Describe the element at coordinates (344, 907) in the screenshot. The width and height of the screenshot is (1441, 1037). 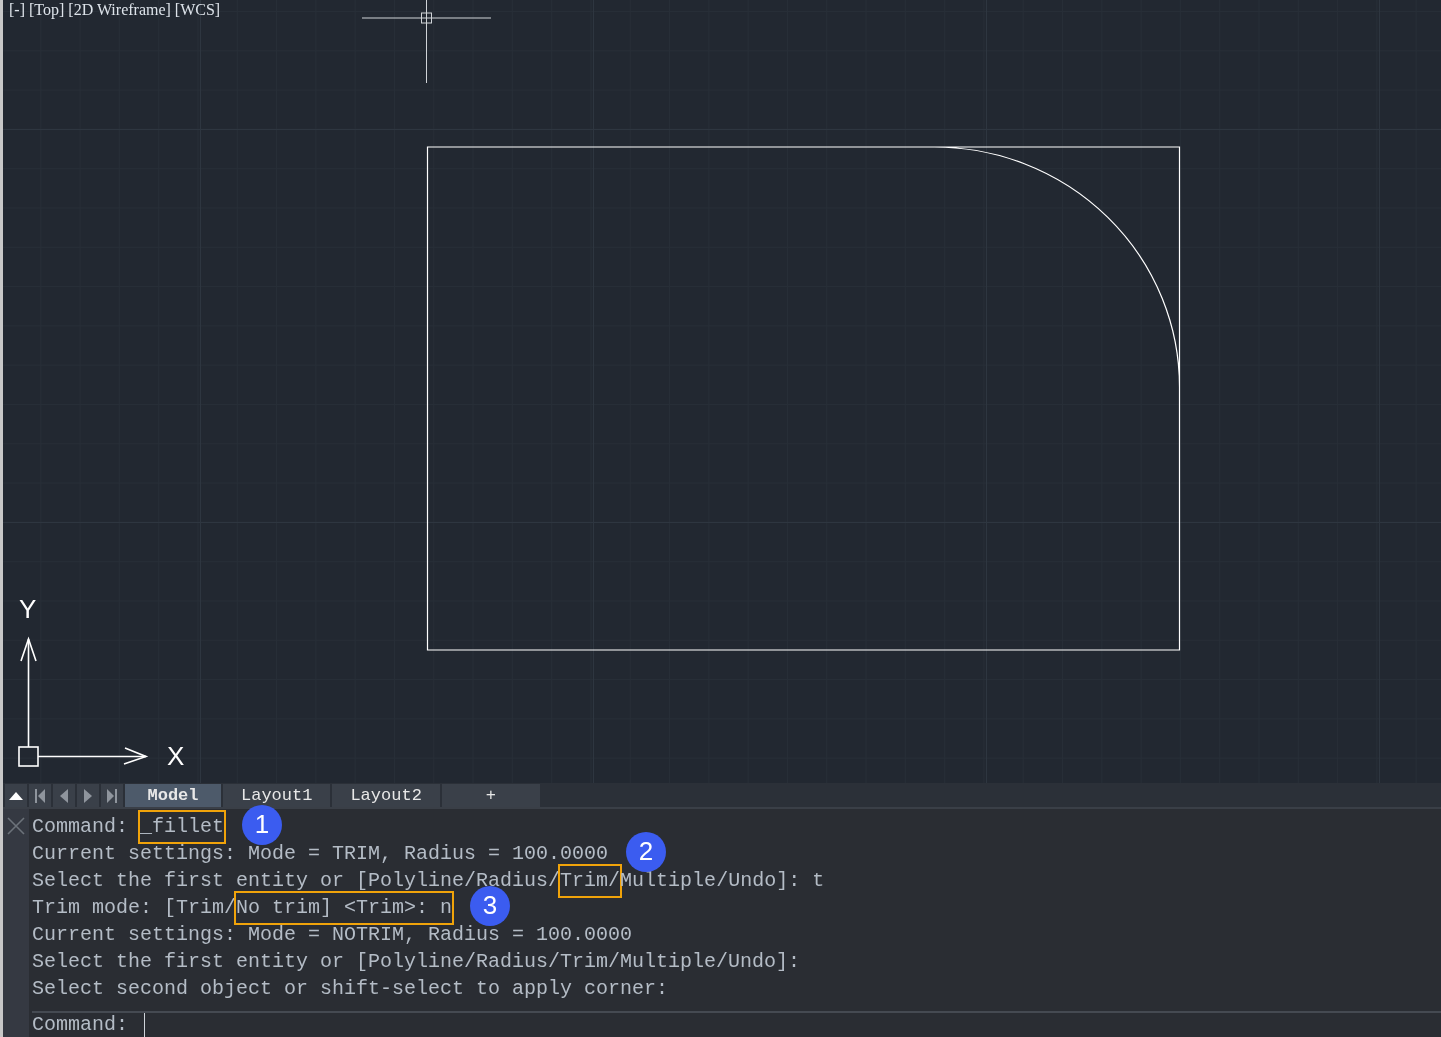
I see `highlighted-command-text: No trim] <Trim>: n` at that location.